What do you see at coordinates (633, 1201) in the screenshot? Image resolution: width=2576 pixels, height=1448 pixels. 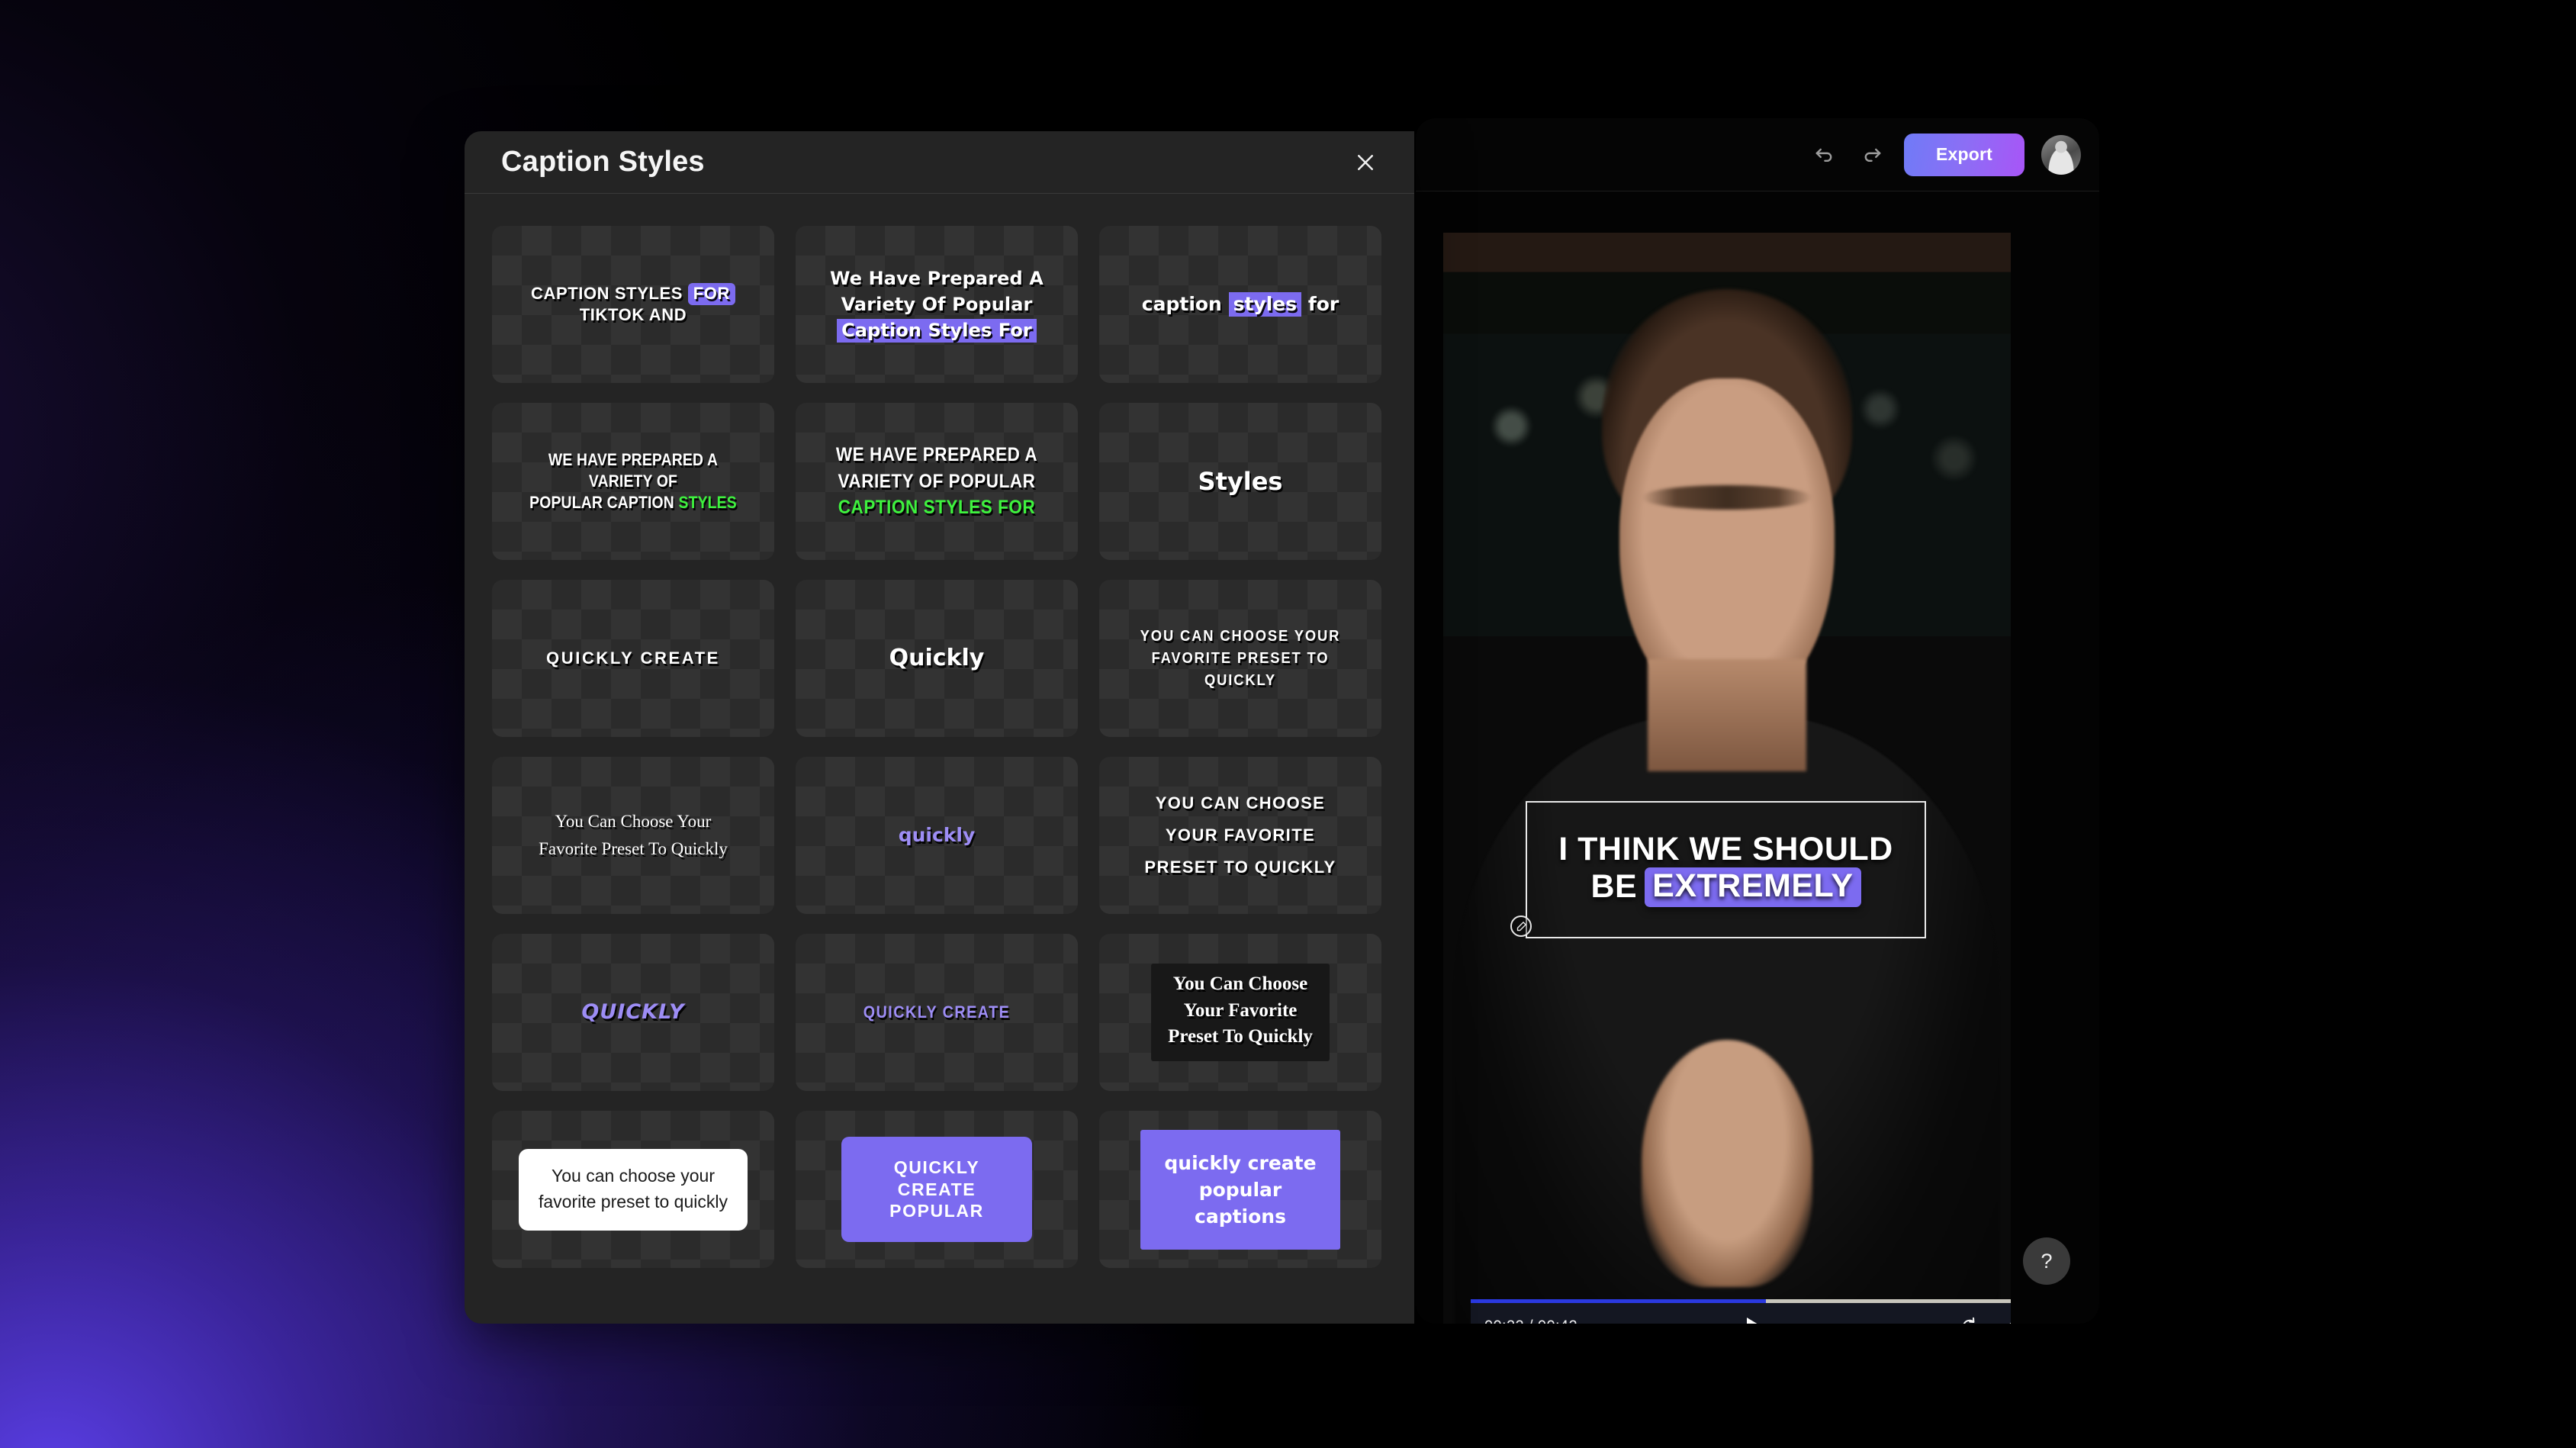 I see `caption-style-text: favorite preset to quickly` at bounding box center [633, 1201].